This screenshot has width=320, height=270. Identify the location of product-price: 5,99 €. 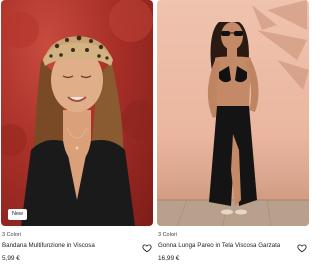
(11, 258).